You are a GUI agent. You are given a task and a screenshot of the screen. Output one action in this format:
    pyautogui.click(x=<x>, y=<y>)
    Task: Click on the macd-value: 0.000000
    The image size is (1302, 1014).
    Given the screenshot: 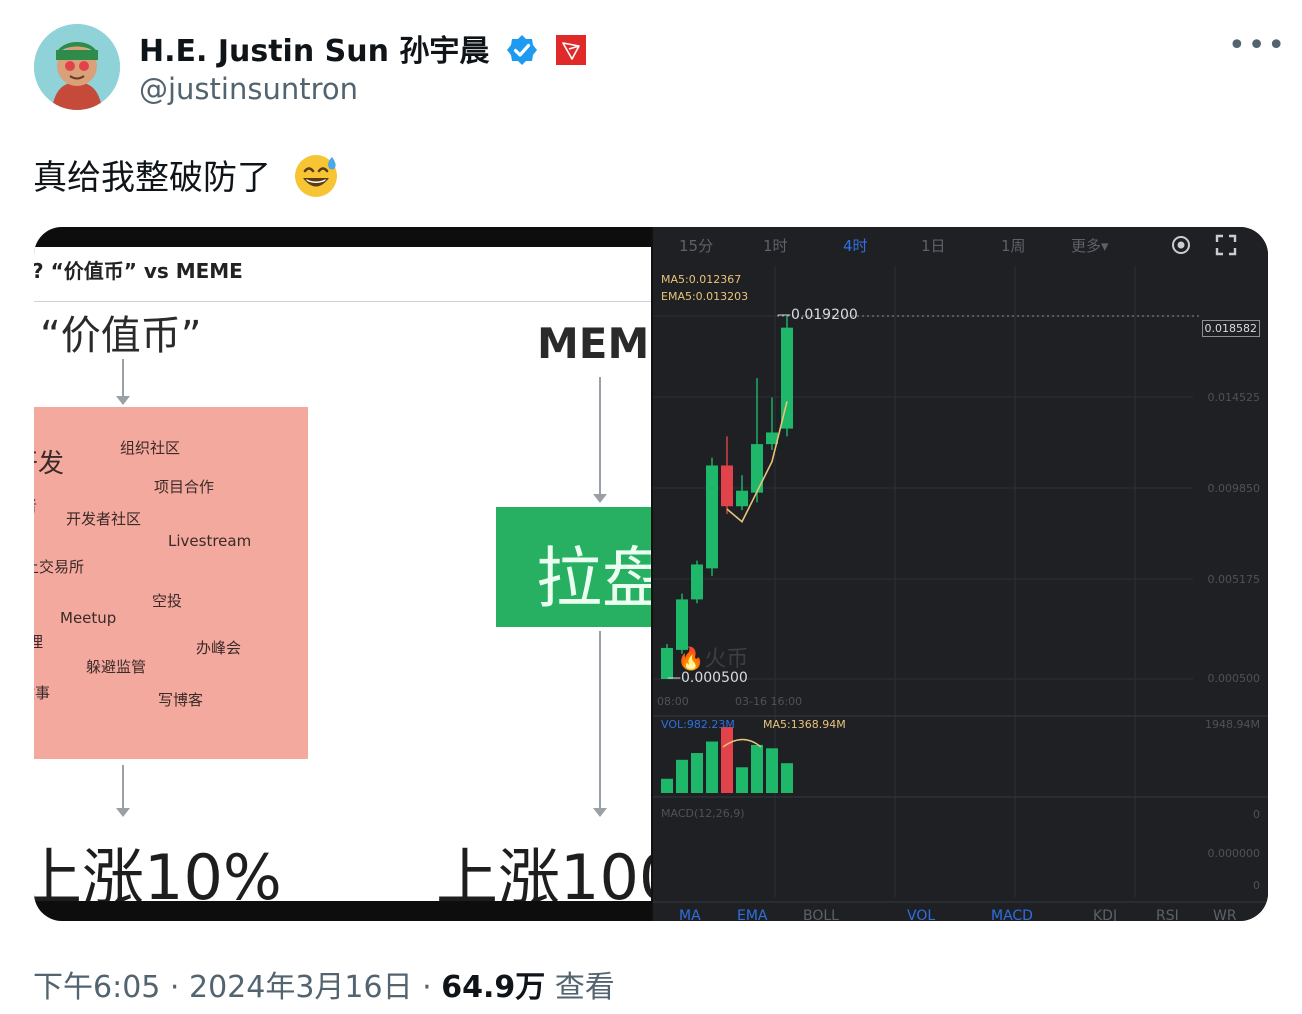 What is the action you would take?
    pyautogui.click(x=1234, y=853)
    